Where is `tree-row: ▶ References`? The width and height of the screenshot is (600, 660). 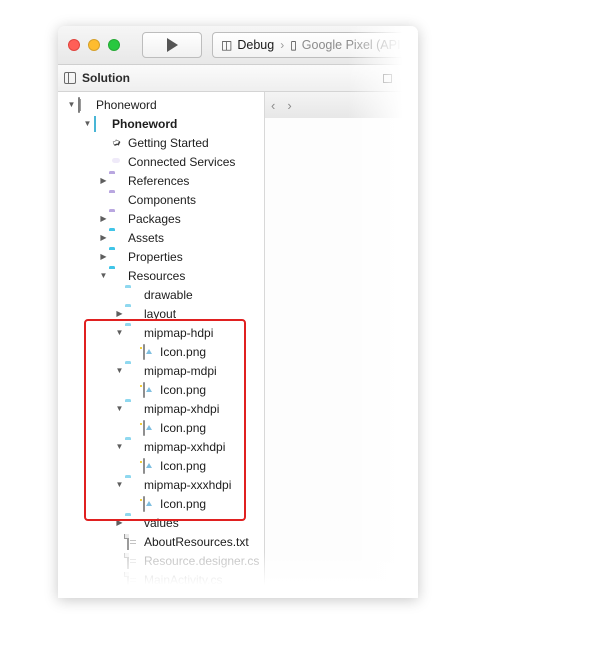 tree-row: ▶ References is located at coordinates (161, 180).